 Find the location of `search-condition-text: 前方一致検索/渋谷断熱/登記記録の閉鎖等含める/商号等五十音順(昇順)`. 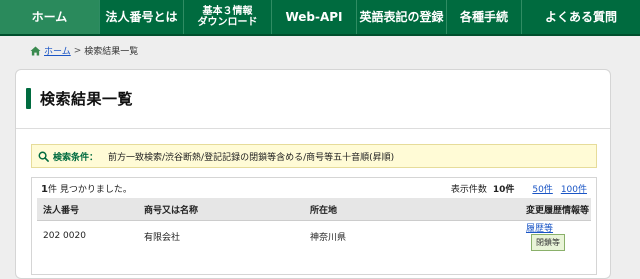

search-condition-text: 前方一致検索/渋谷断熱/登記記録の閉鎖等含める/商号等五十音順(昇順) is located at coordinates (251, 157).